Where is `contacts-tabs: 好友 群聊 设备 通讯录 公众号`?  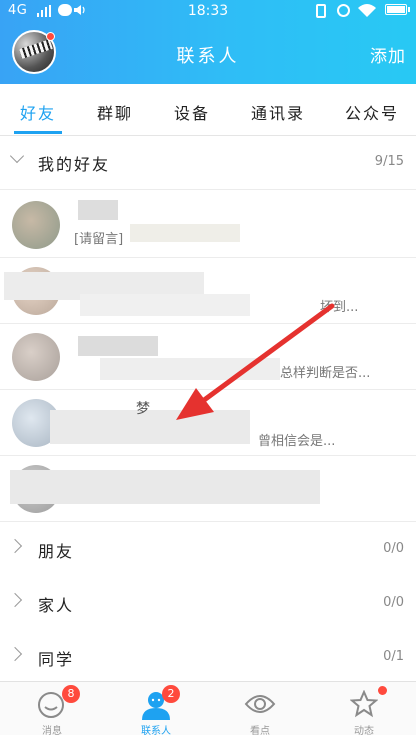 contacts-tabs: 好友 群聊 设备 通讯录 公众号 is located at coordinates (208, 110).